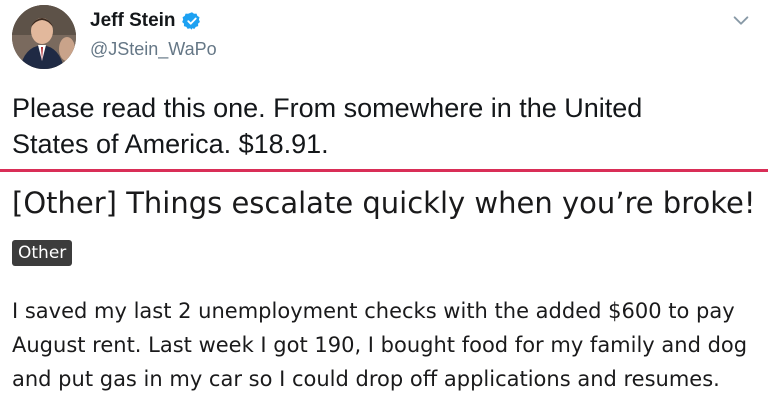  I want to click on avatar, so click(44, 37).